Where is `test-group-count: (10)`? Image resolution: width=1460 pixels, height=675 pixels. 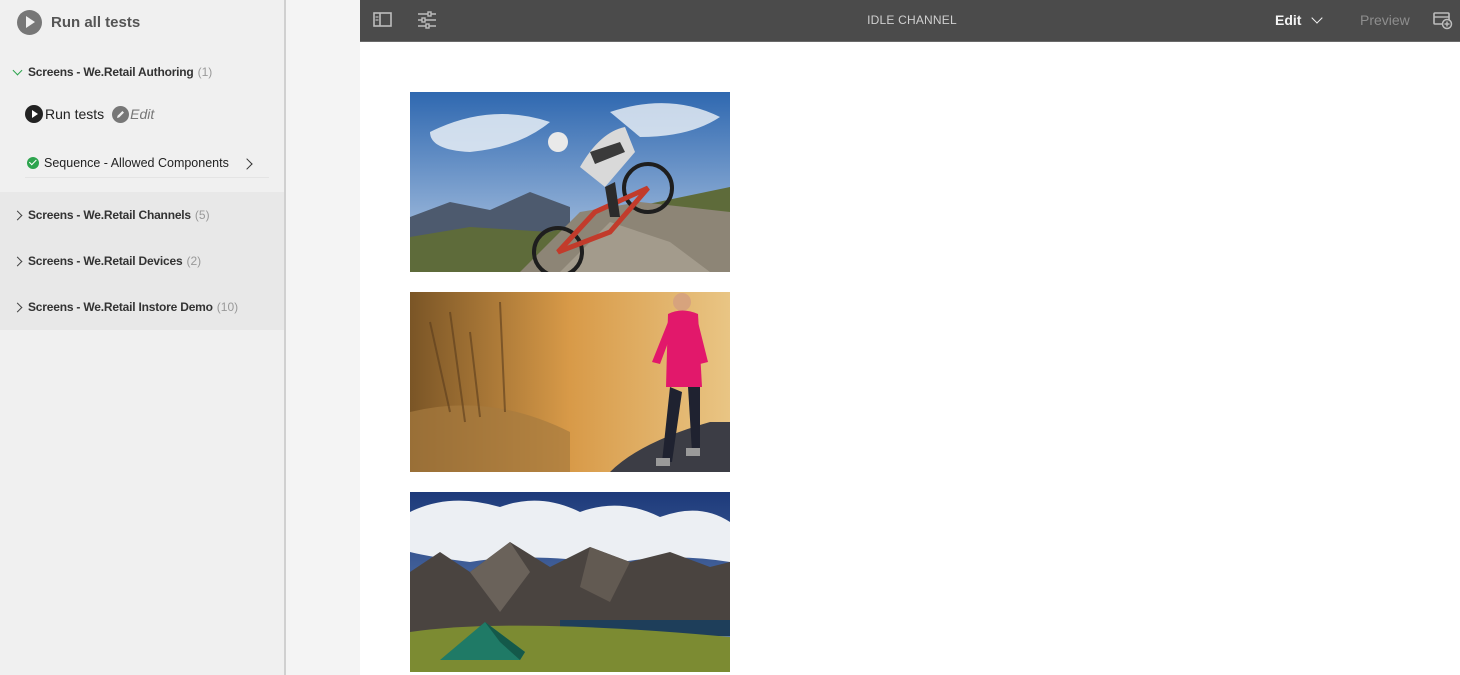 test-group-count: (10) is located at coordinates (227, 307).